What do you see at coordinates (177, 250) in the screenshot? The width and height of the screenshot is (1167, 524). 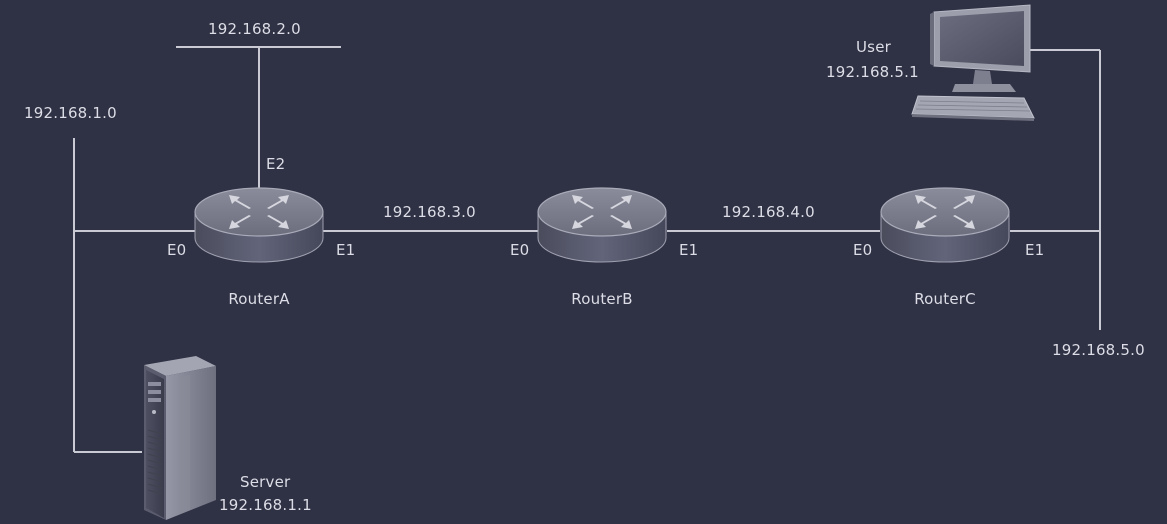 I see `routera-e0-label: E0` at bounding box center [177, 250].